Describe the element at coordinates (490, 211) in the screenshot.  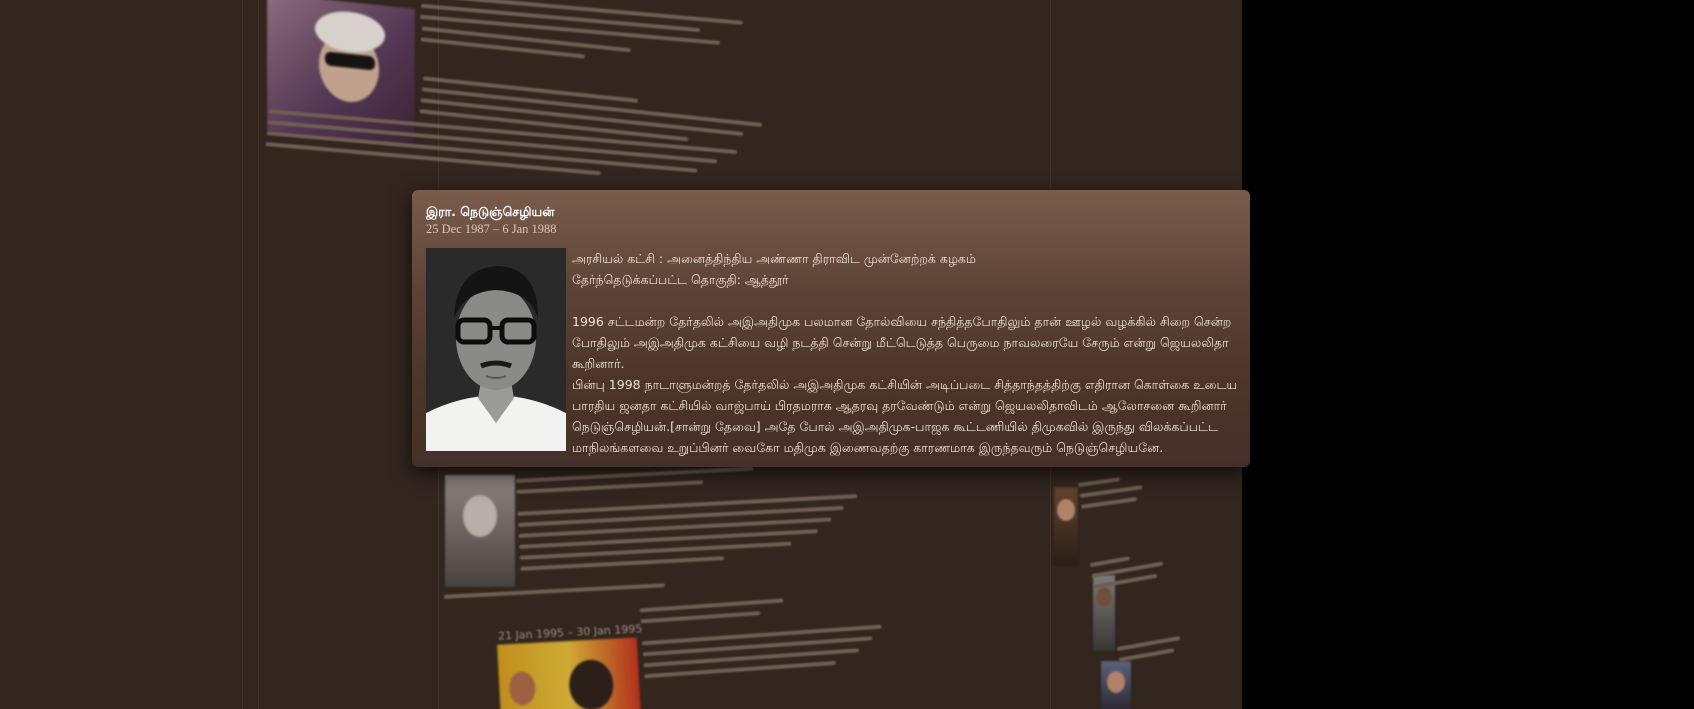
I see `leader-name: இரா. நெடுஞ்செழியன்` at that location.